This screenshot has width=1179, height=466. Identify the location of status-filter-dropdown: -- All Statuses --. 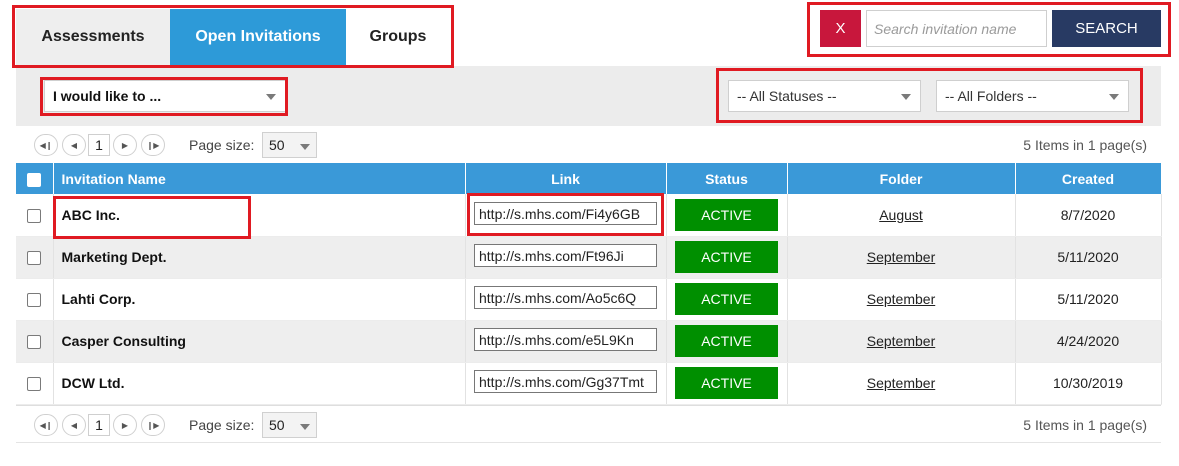
(824, 96).